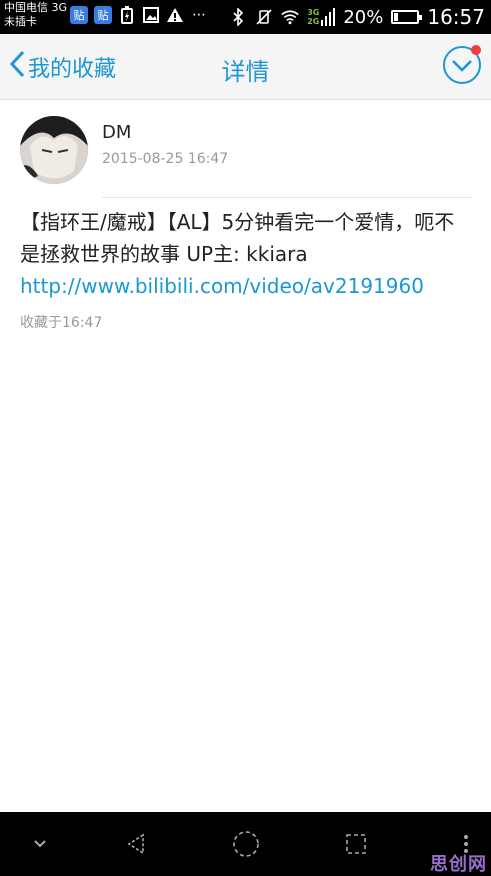 The image size is (491, 876). I want to click on sim-status: 未插卡, so click(20, 21).